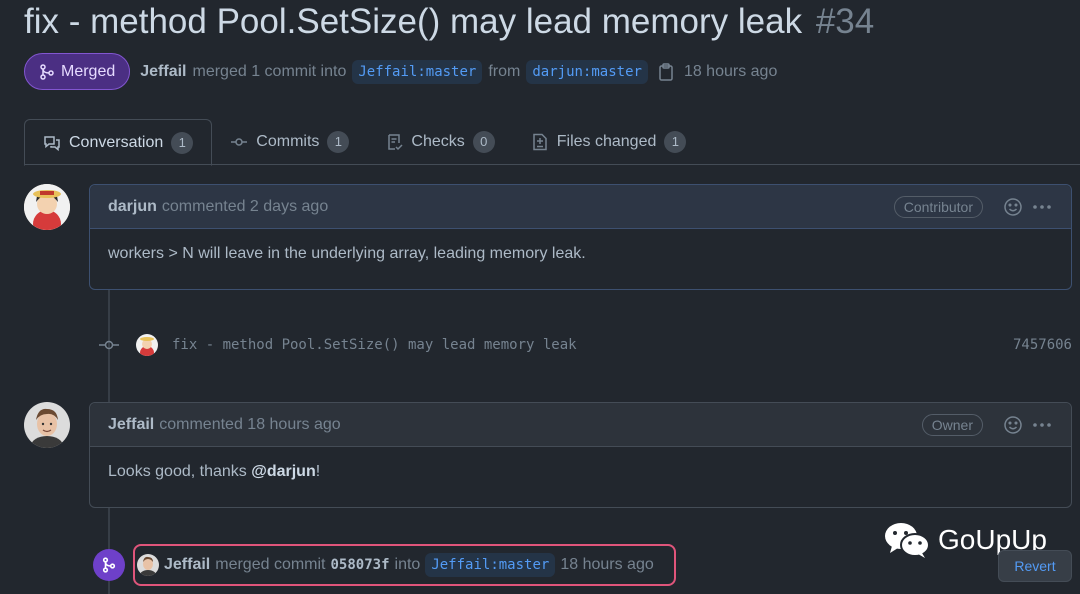  I want to click on tab-checks: Checks 0, so click(439, 142).